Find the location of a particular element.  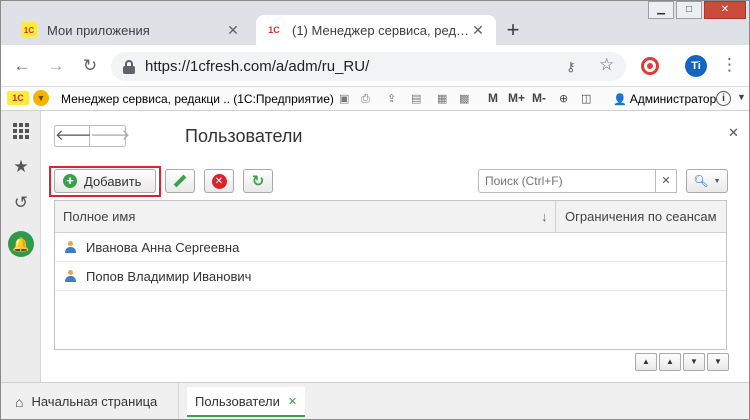

new-tab-button: + is located at coordinates (513, 31).